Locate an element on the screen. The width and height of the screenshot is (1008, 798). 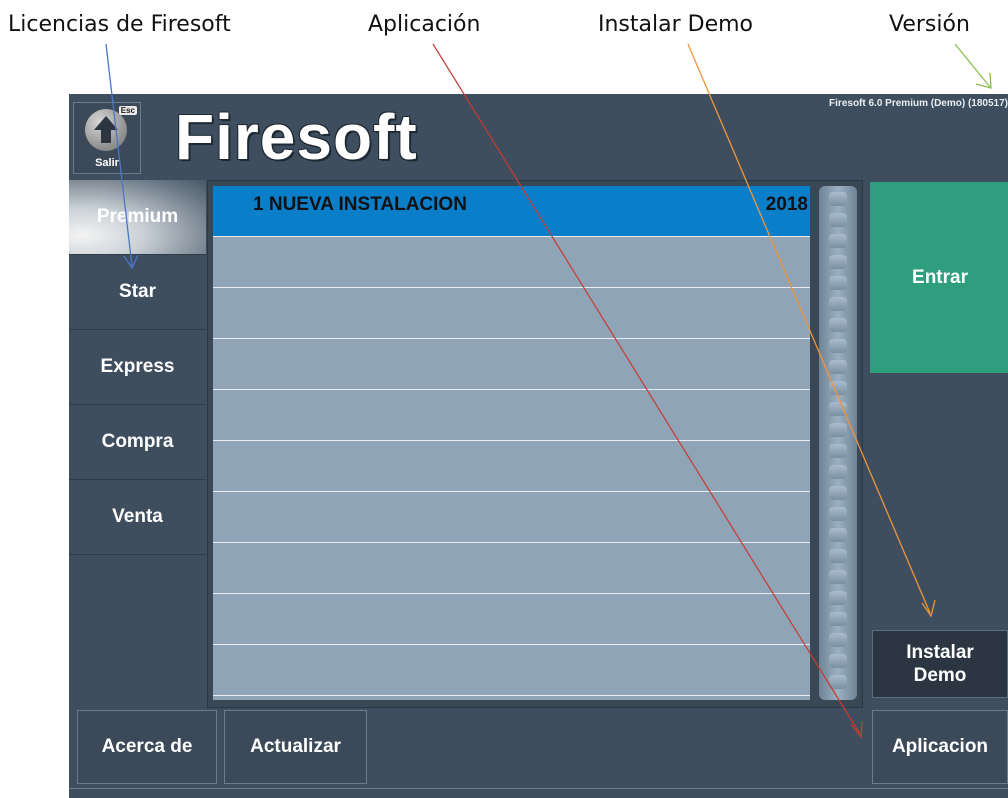
sidebar-item-venta: Venta is located at coordinates (137, 517).